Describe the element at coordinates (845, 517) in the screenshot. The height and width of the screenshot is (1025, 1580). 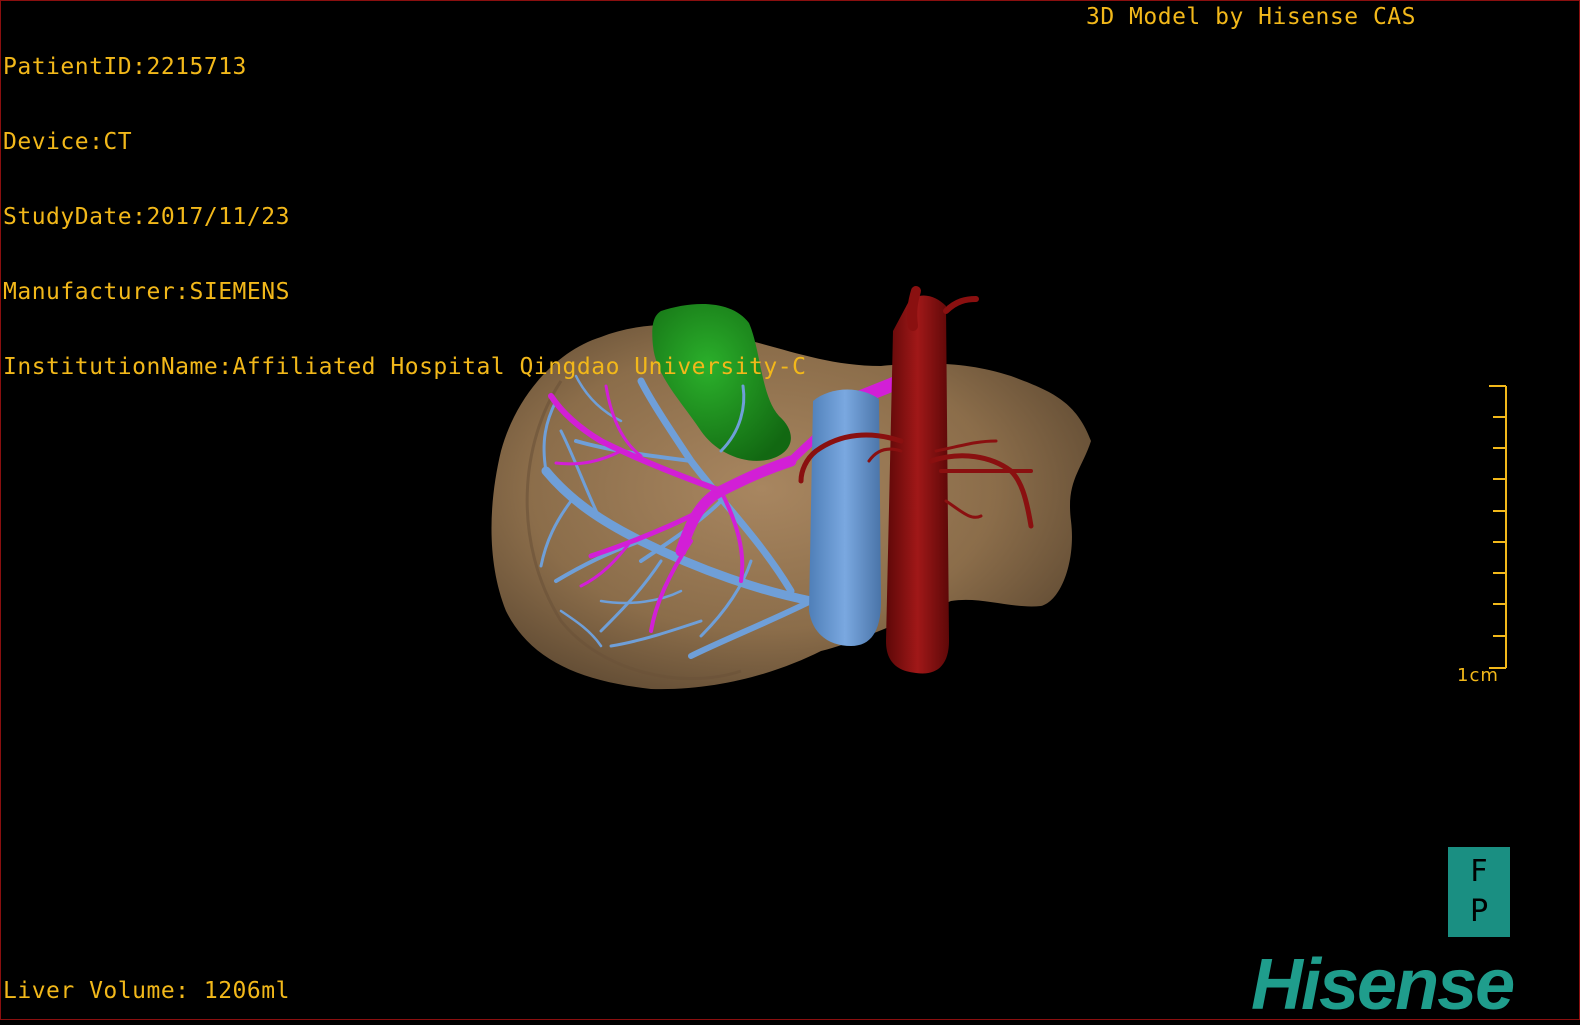
I see `inferior-vena-cava` at that location.